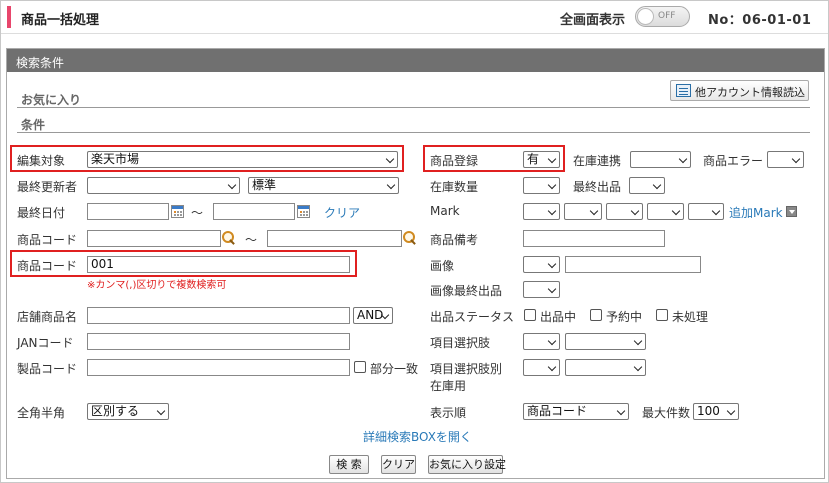 This screenshot has width=829, height=483. I want to click on status-unprocessed-label: 未処理, so click(690, 317).